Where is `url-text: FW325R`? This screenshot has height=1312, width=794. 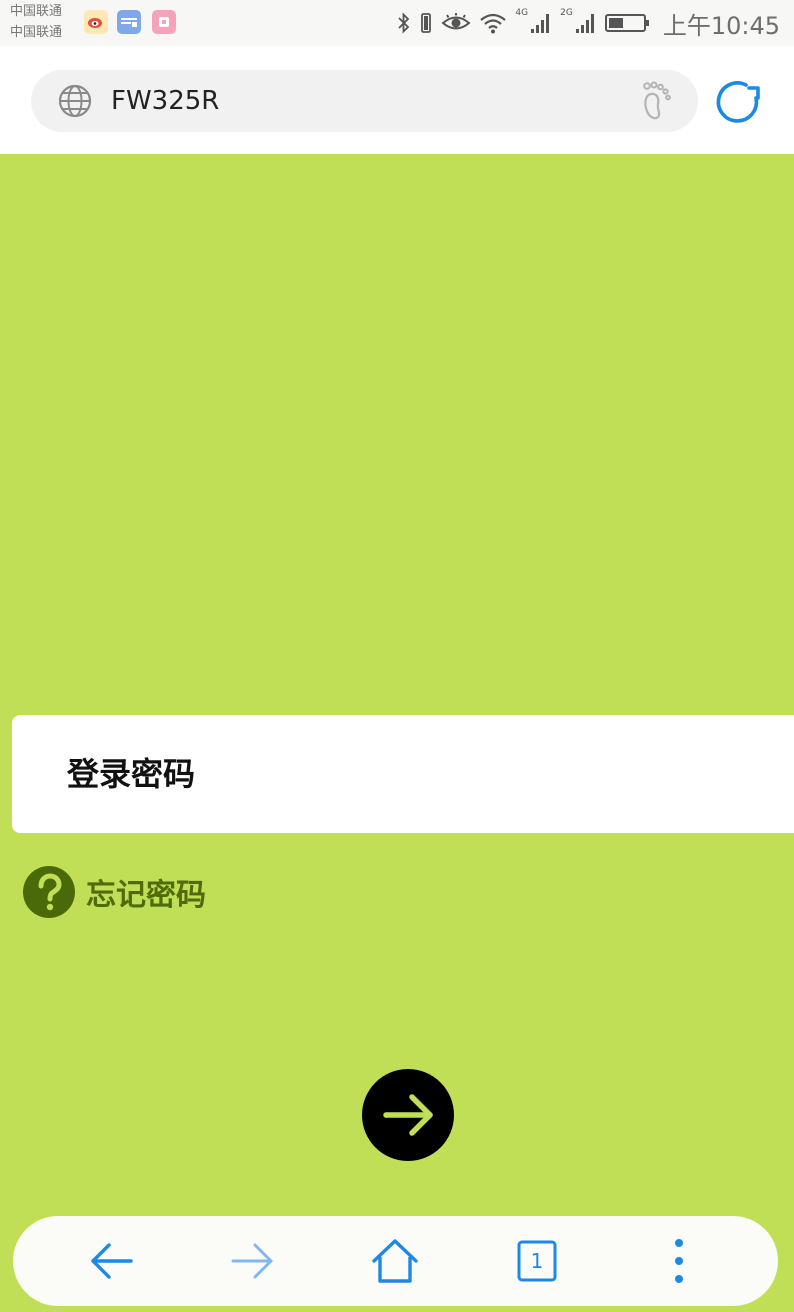 url-text: FW325R is located at coordinates (165, 101).